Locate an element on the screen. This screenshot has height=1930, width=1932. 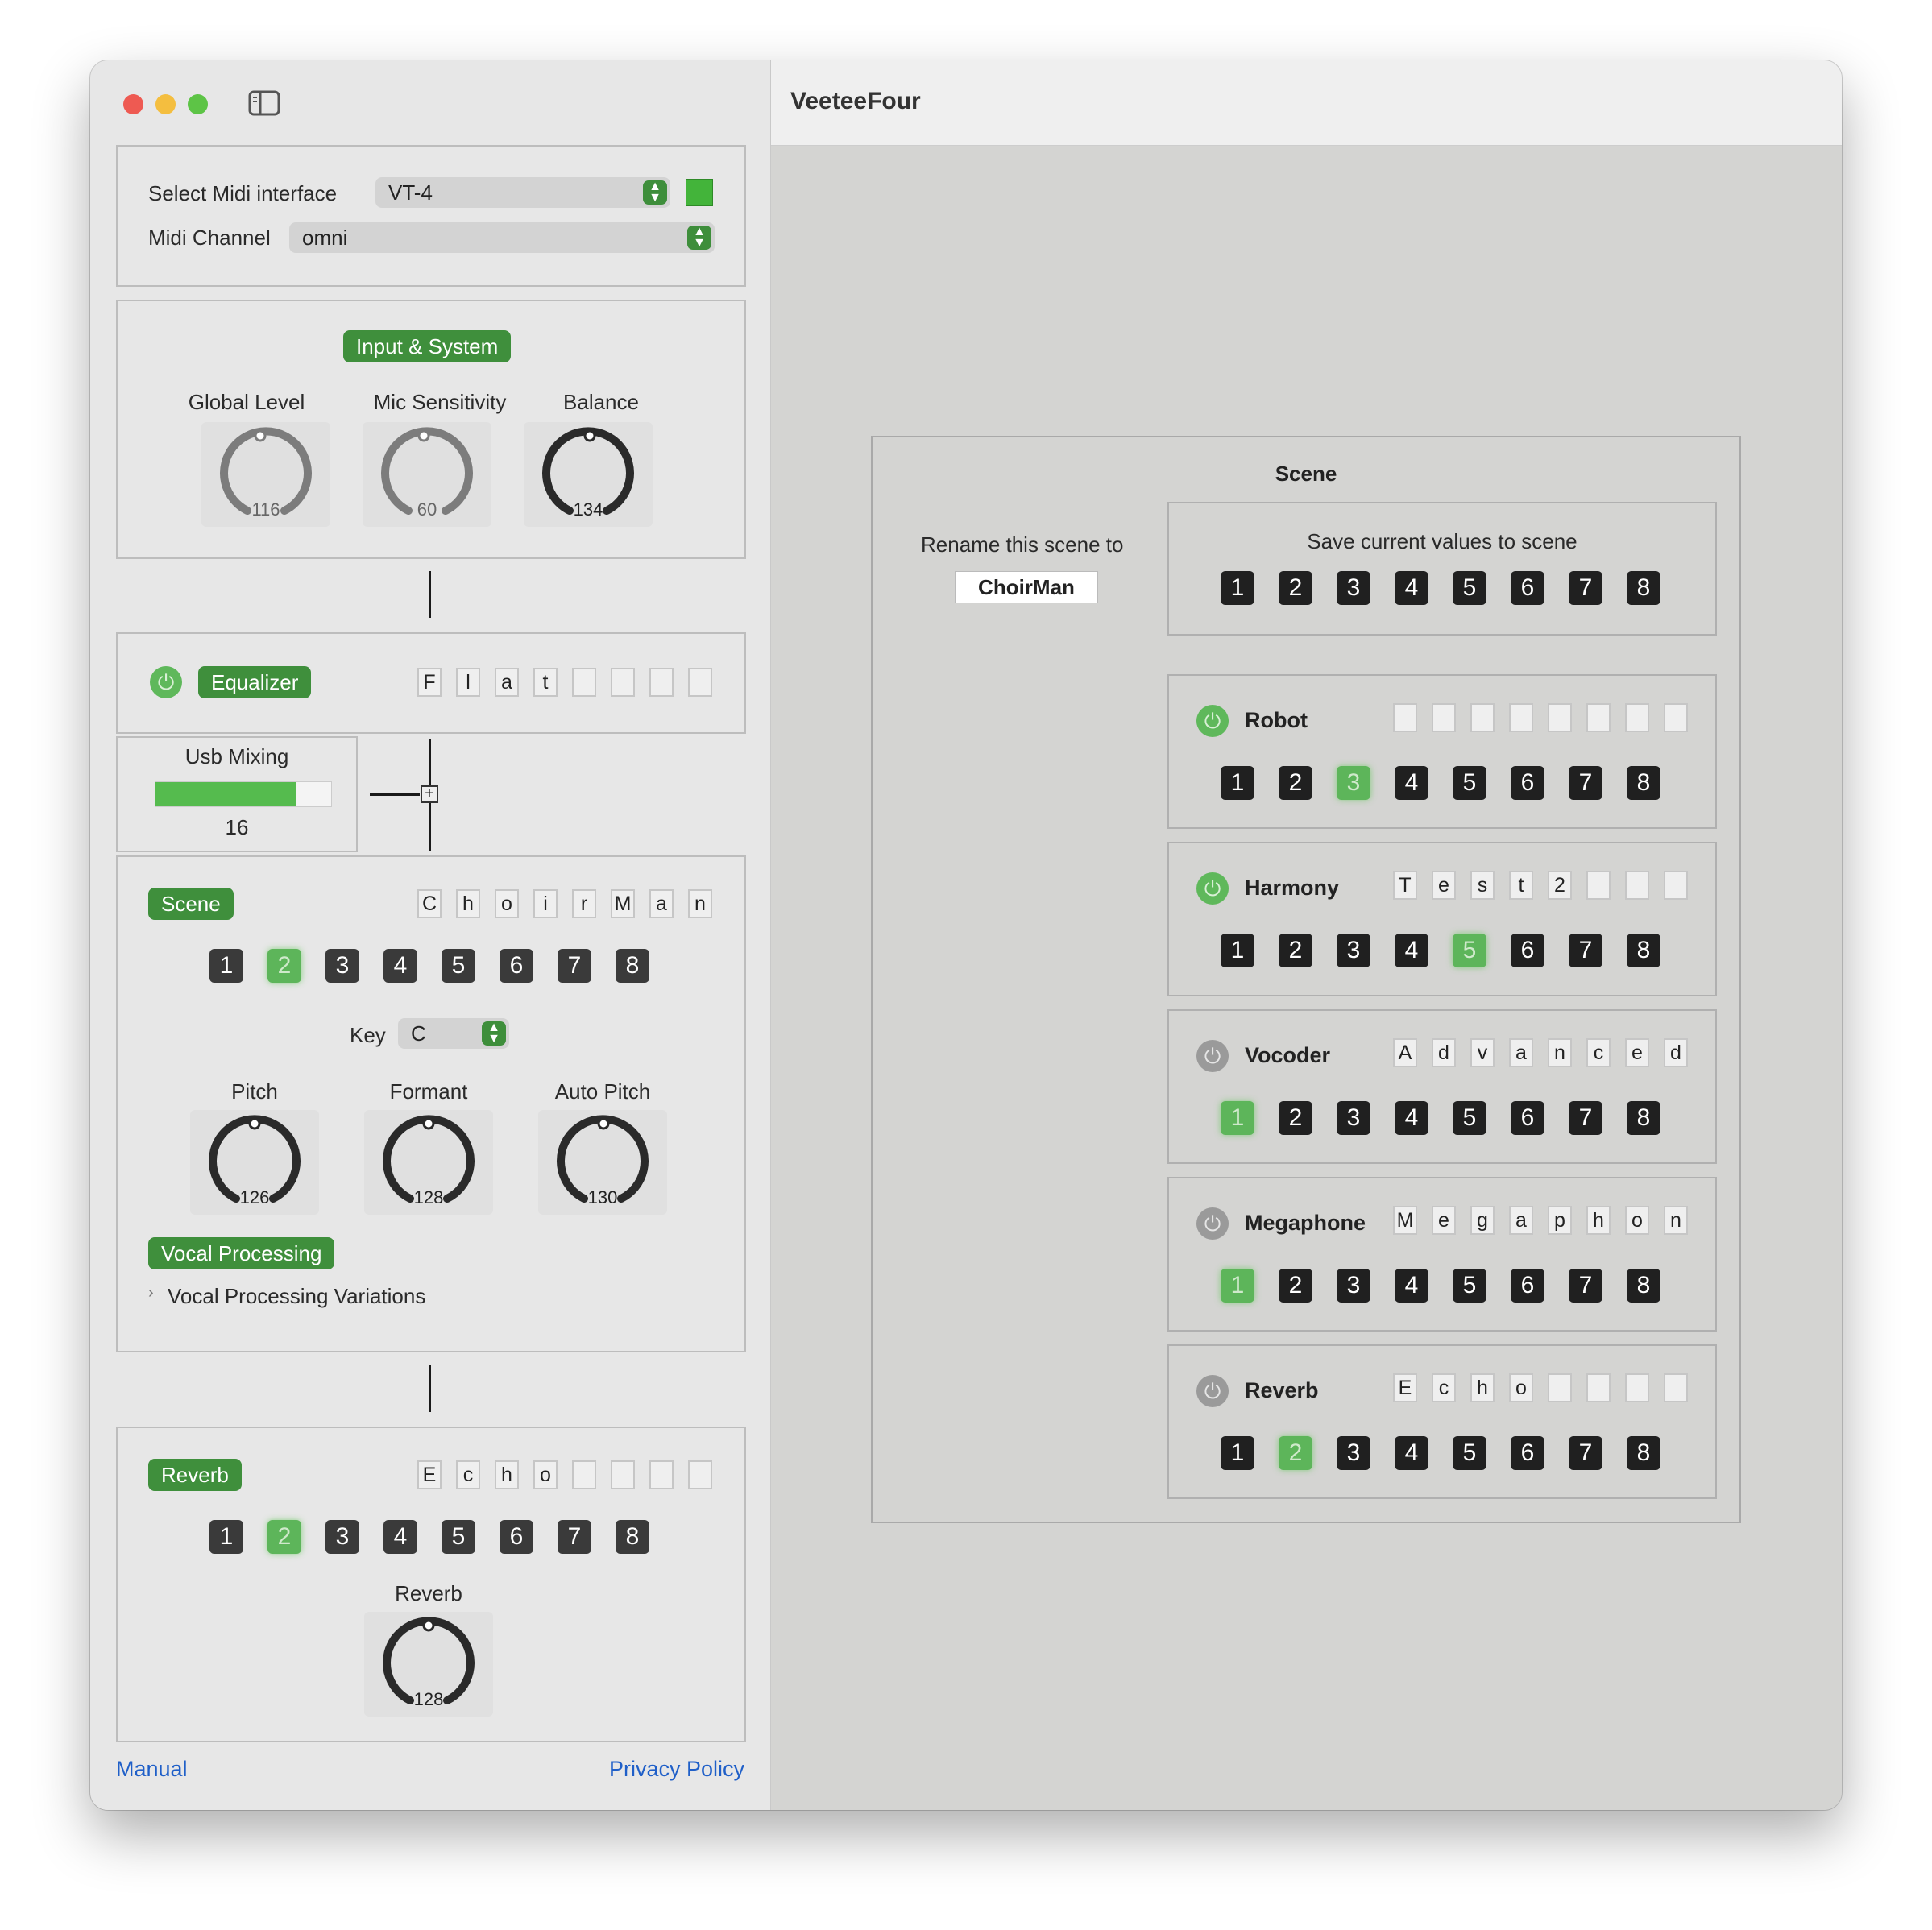
scene-select-button: 1 is located at coordinates (226, 966).